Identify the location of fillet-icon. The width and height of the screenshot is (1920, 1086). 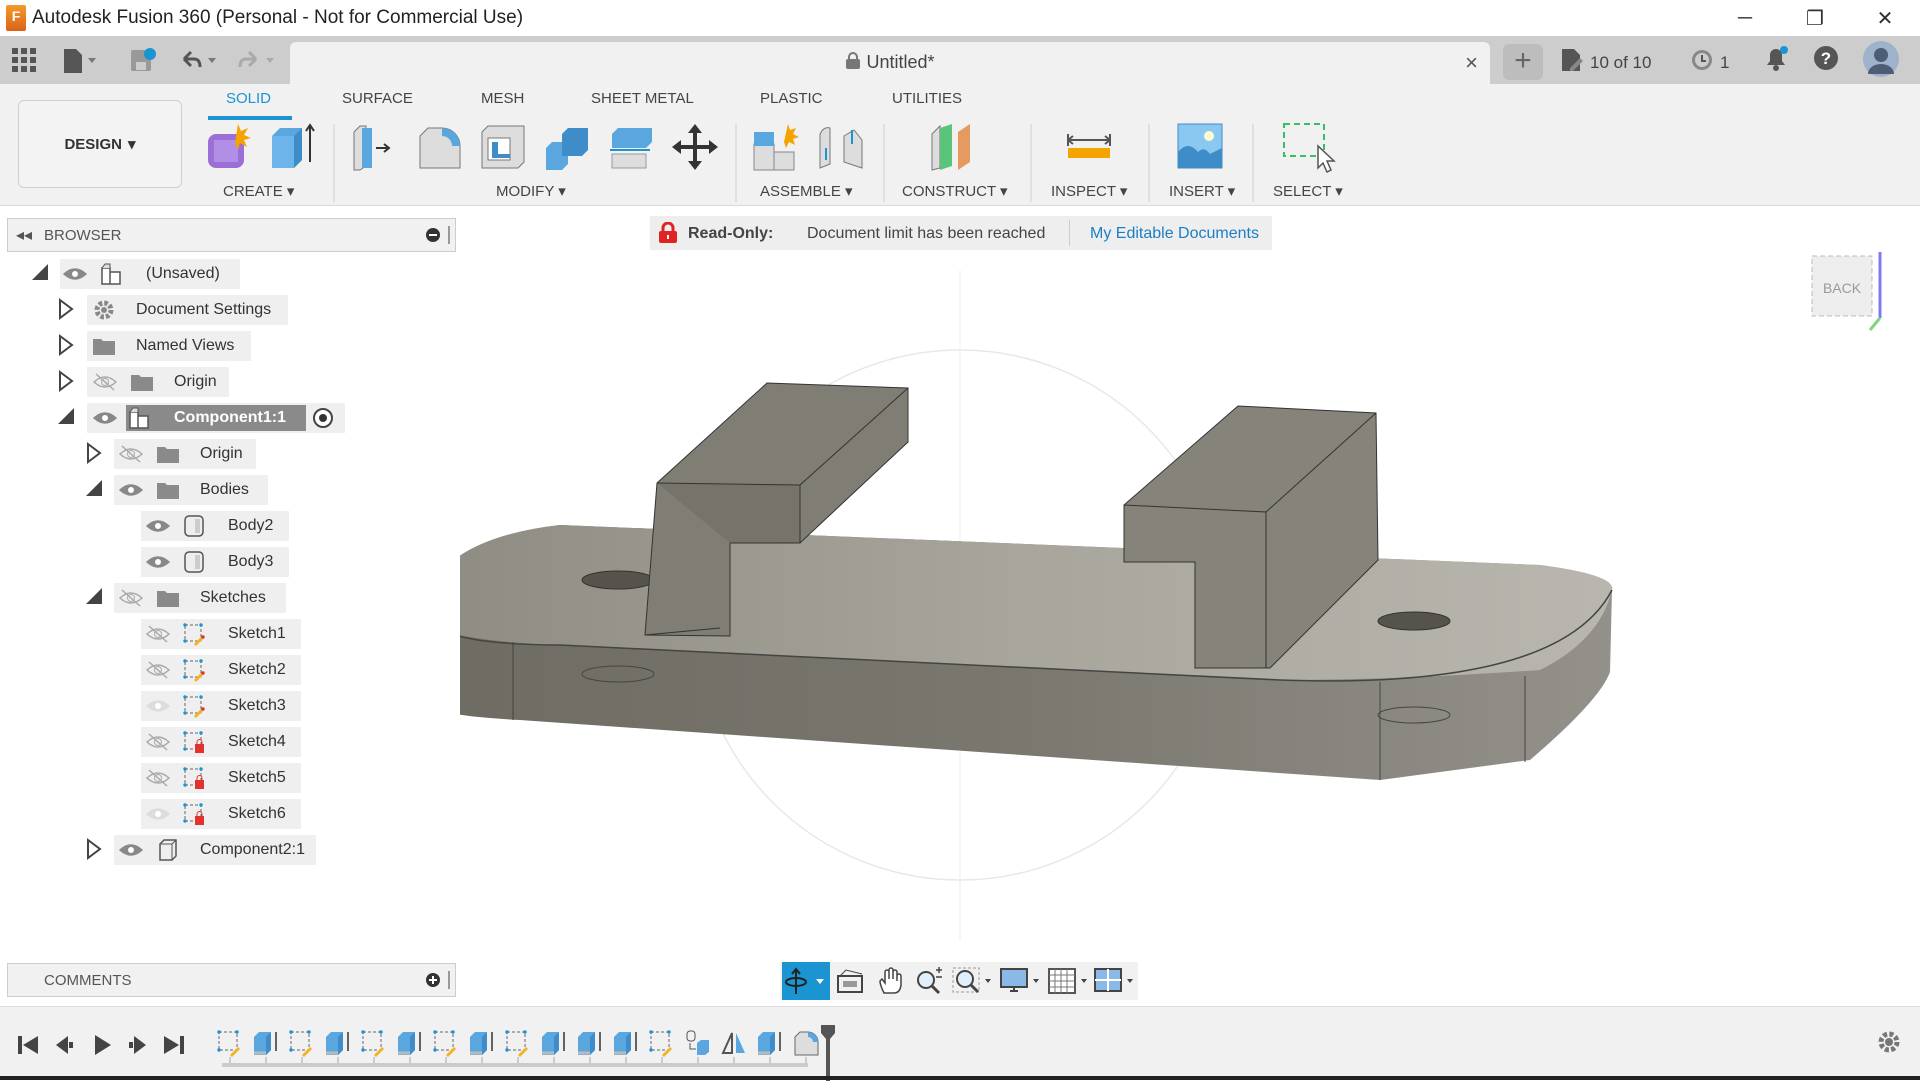
(439, 147).